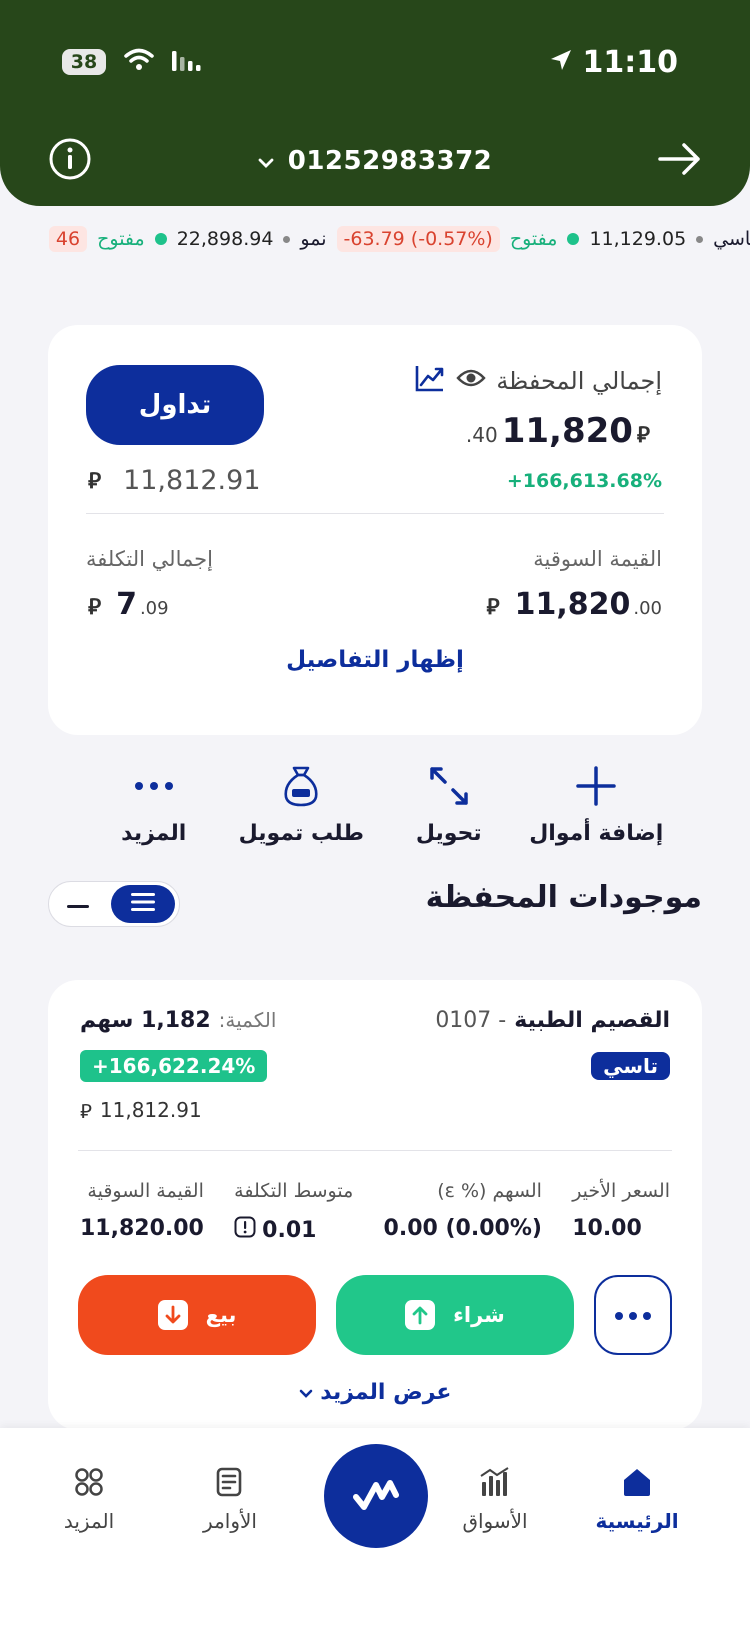 Image resolution: width=750 pixels, height=1630 pixels. What do you see at coordinates (638, 239) in the screenshot?
I see `ticker-tasi-value: 11,129.05` at bounding box center [638, 239].